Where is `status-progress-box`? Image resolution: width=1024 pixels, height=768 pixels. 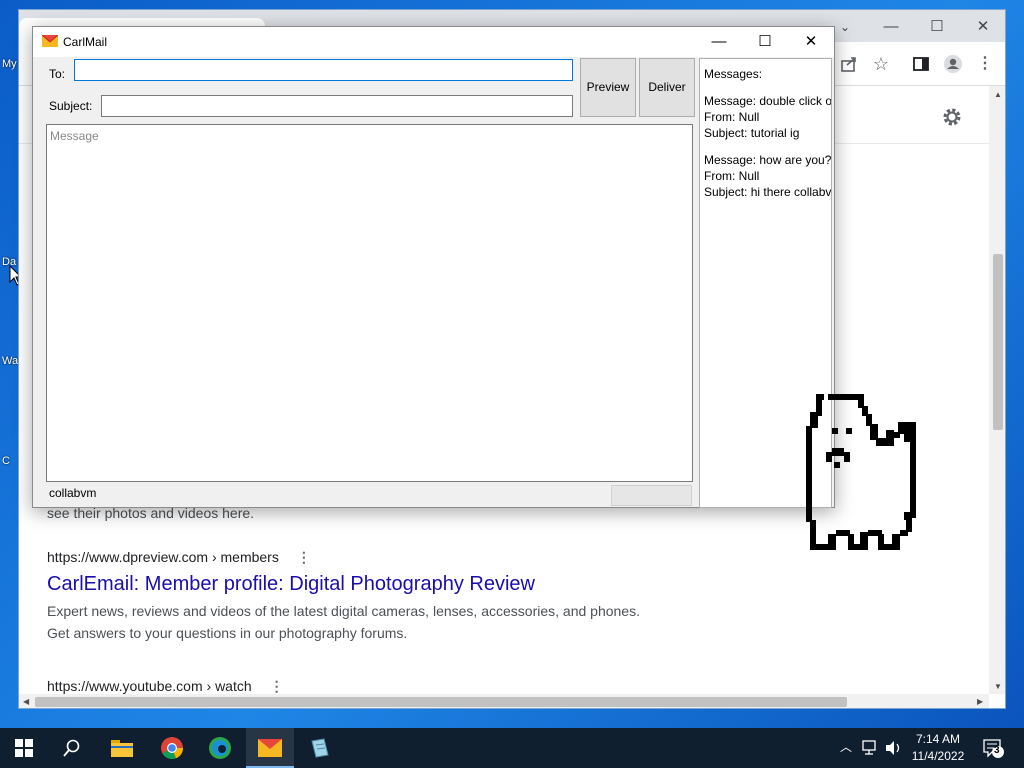 status-progress-box is located at coordinates (651, 495).